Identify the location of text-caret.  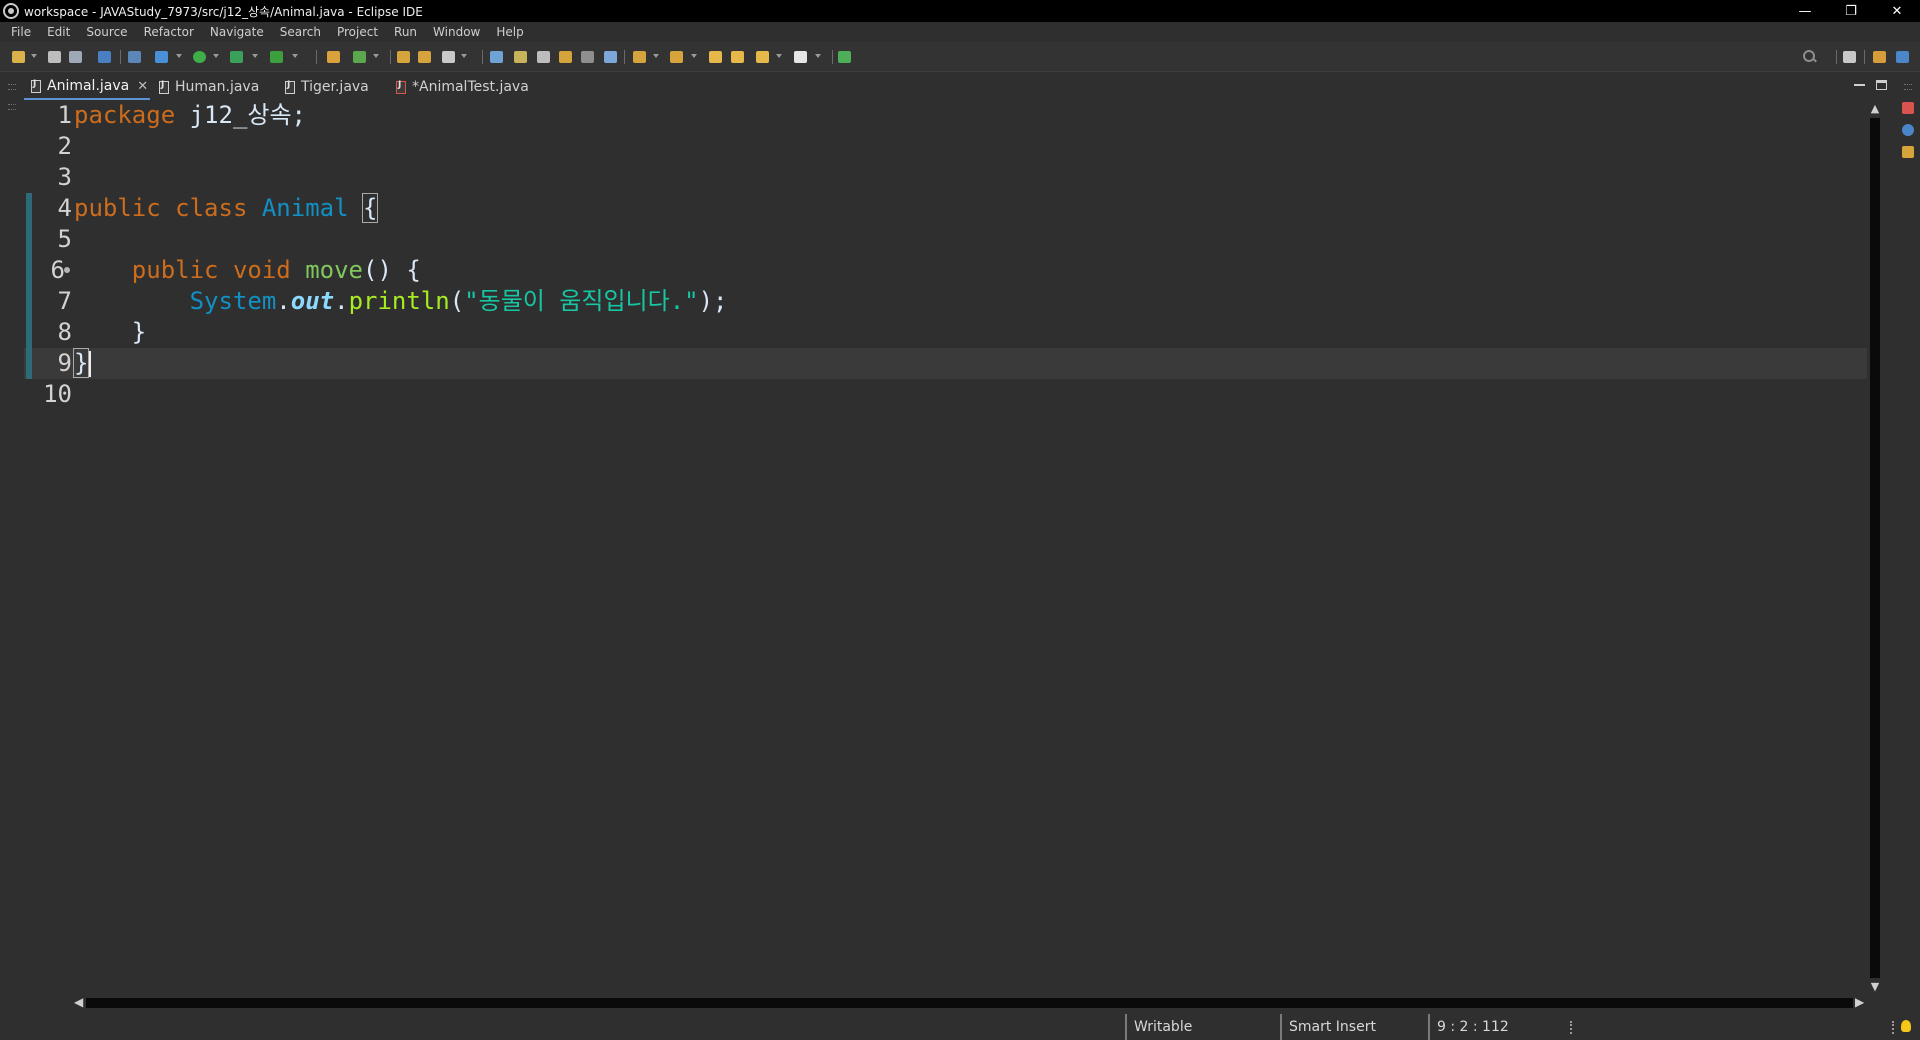
(90, 364).